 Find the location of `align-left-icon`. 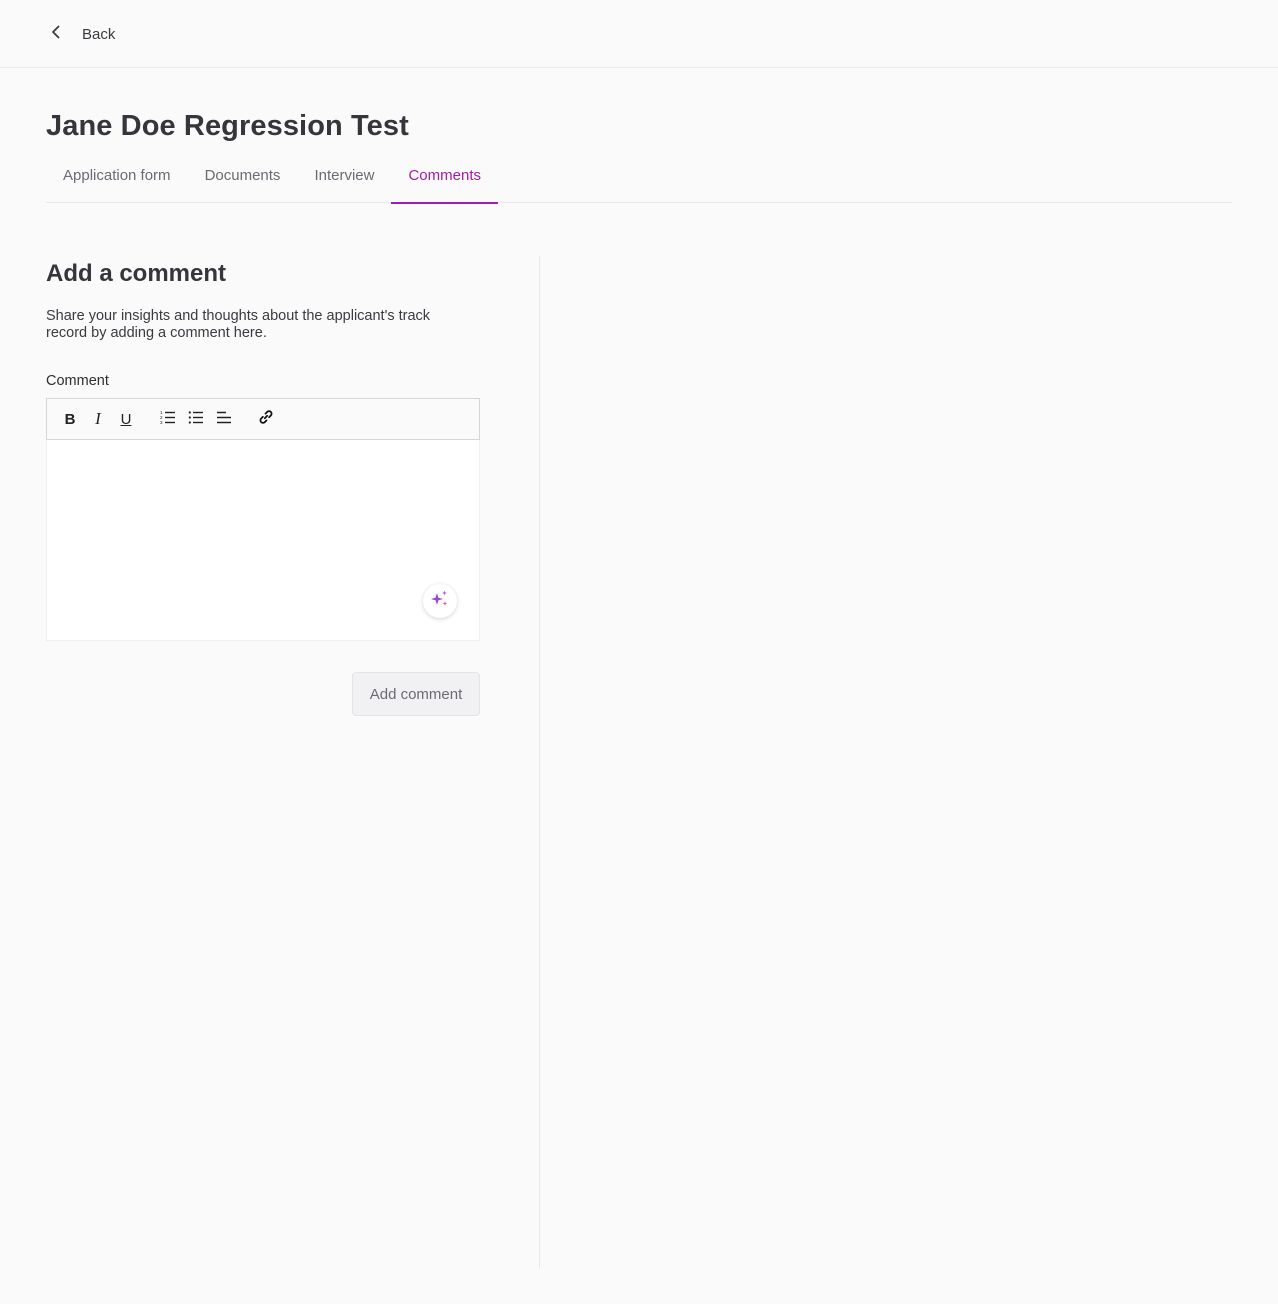

align-left-icon is located at coordinates (224, 419).